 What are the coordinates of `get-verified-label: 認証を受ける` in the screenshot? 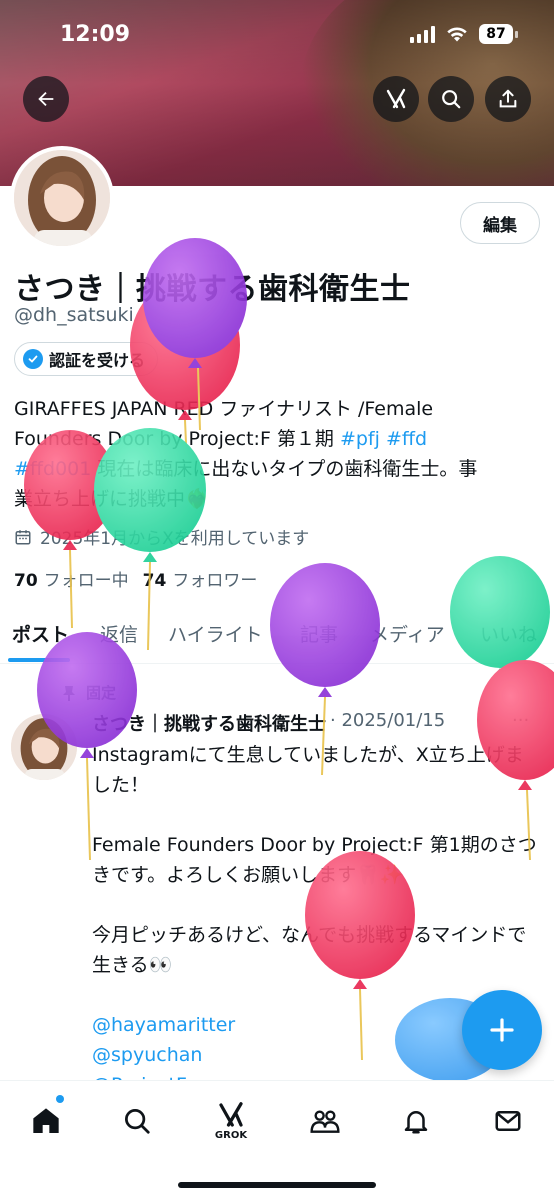 It's located at (97, 360).